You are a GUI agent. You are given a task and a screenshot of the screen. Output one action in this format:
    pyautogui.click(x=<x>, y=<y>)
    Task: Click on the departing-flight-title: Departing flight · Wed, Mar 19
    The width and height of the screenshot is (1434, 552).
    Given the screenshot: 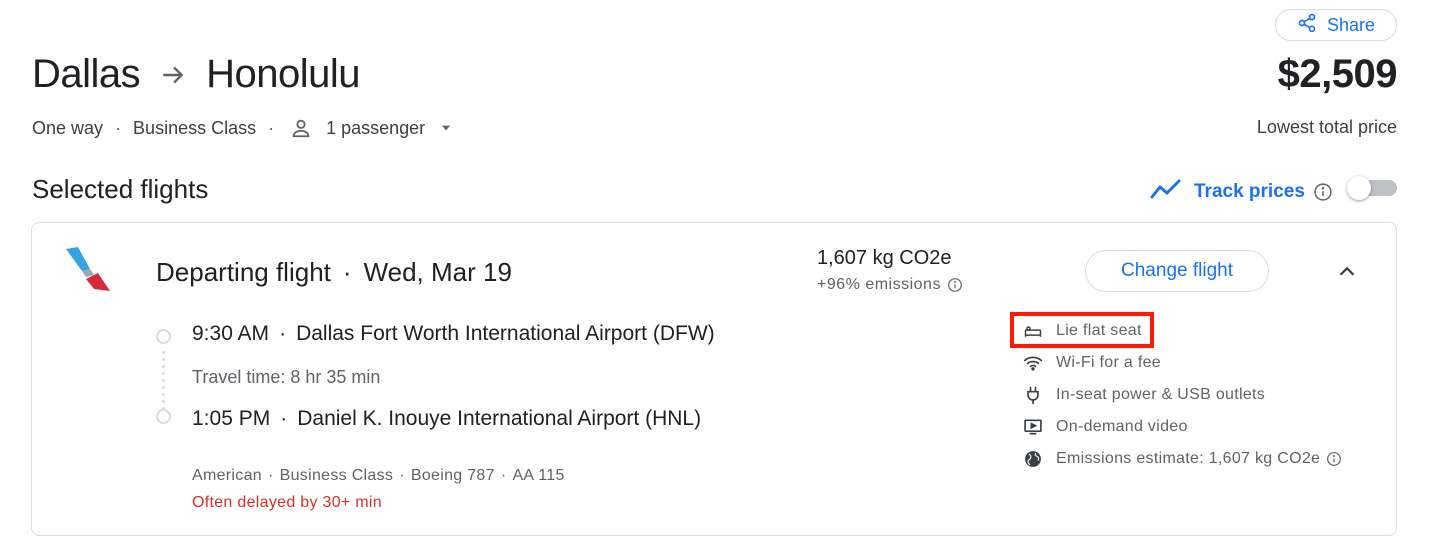 What is the action you would take?
    pyautogui.click(x=334, y=272)
    